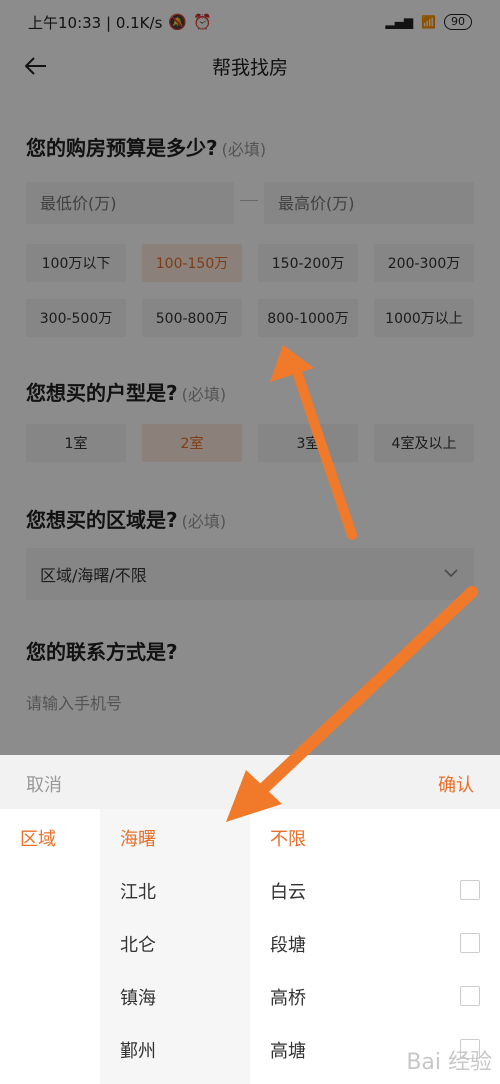 This screenshot has width=500, height=1084. What do you see at coordinates (38, 838) in the screenshot?
I see `picker-item-category: 区域` at bounding box center [38, 838].